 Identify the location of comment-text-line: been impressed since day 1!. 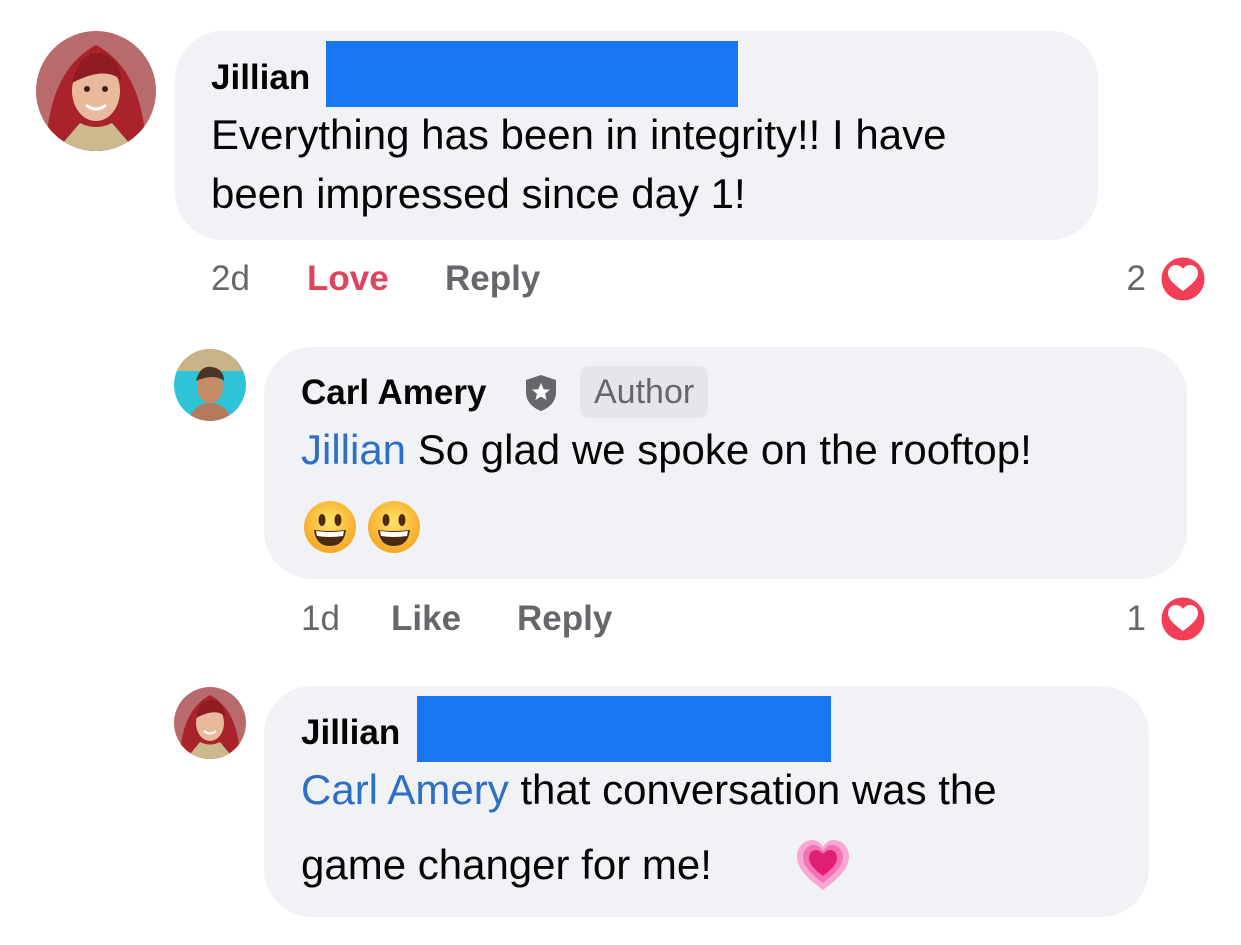
(478, 193).